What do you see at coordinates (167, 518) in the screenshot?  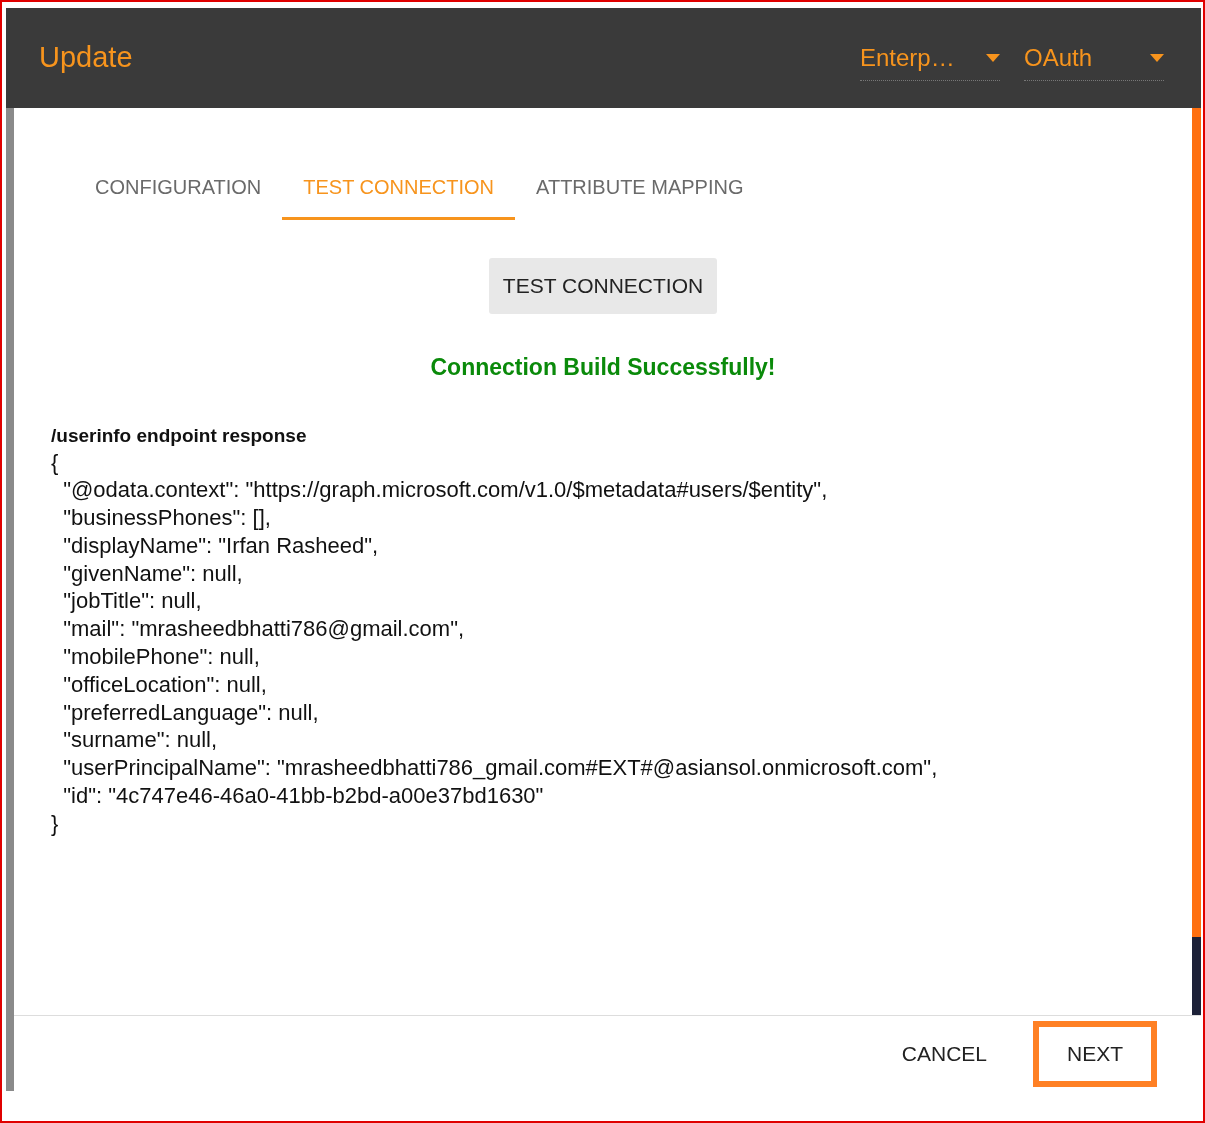 I see `response-line: "businessPhones": [],` at bounding box center [167, 518].